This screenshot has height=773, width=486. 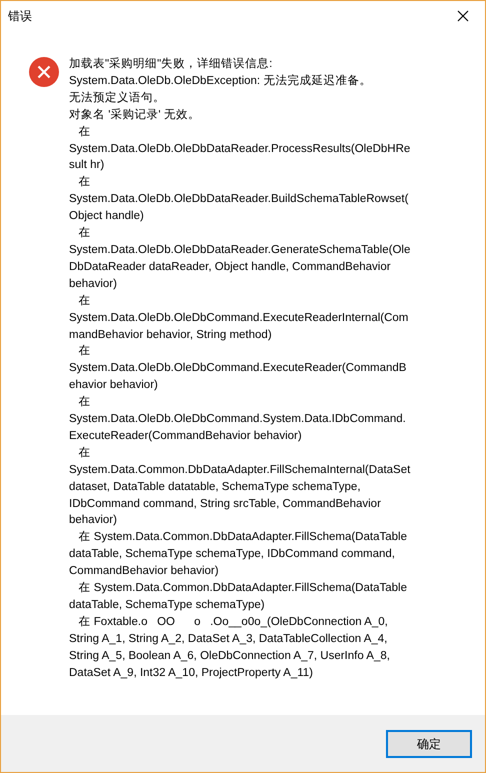 I want to click on error-message-line: 在 Foxtable.o OO o .Oo__o0o_(OleDbConnection A_0,, so click(x=233, y=622).